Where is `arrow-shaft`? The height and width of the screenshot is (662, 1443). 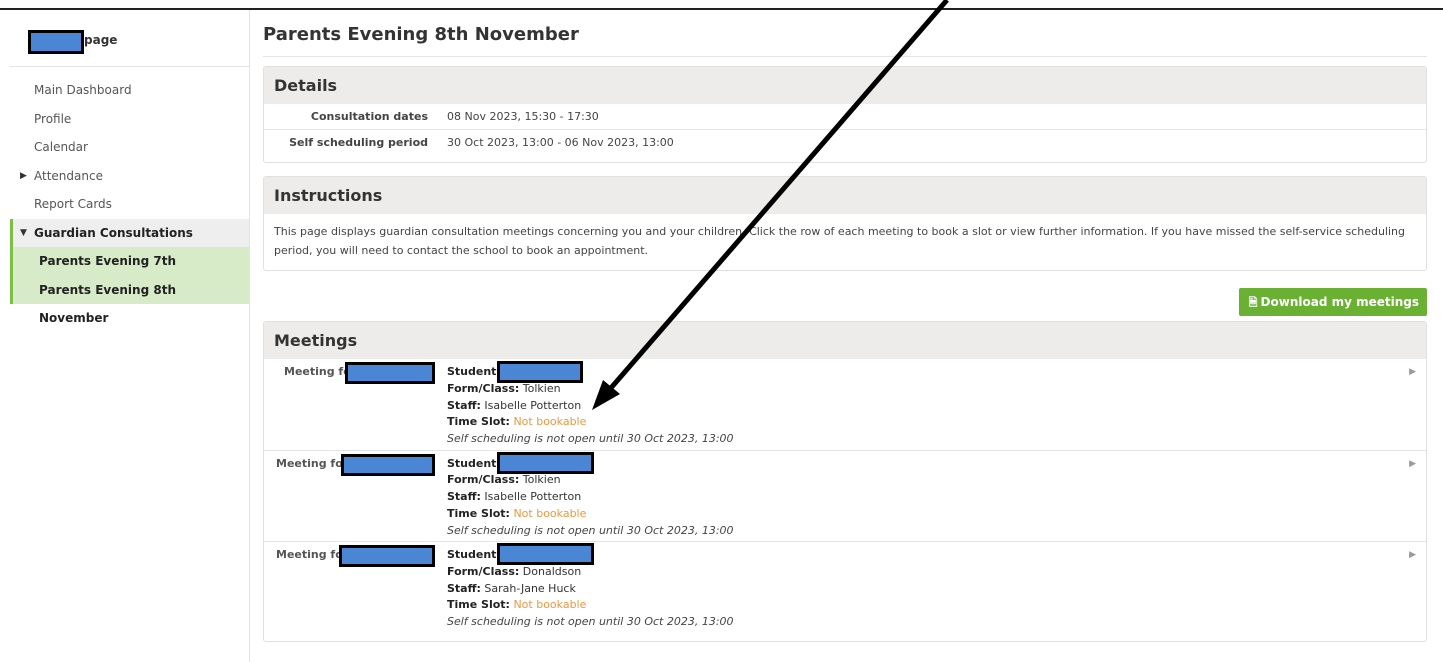 arrow-shaft is located at coordinates (775, 199).